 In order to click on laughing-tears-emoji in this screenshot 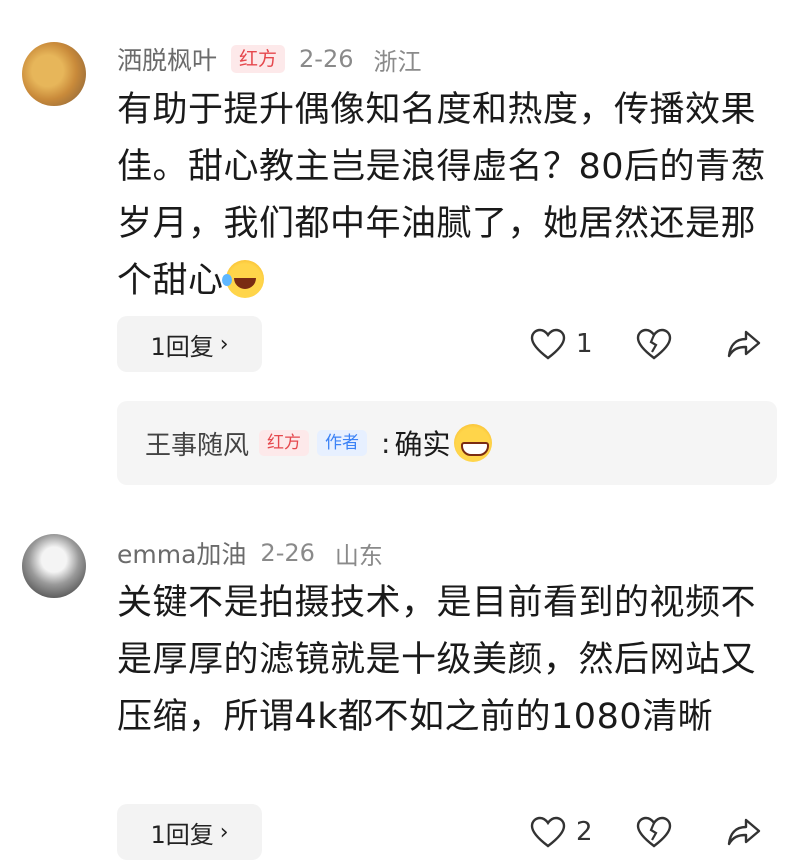, I will do `click(242, 279)`.